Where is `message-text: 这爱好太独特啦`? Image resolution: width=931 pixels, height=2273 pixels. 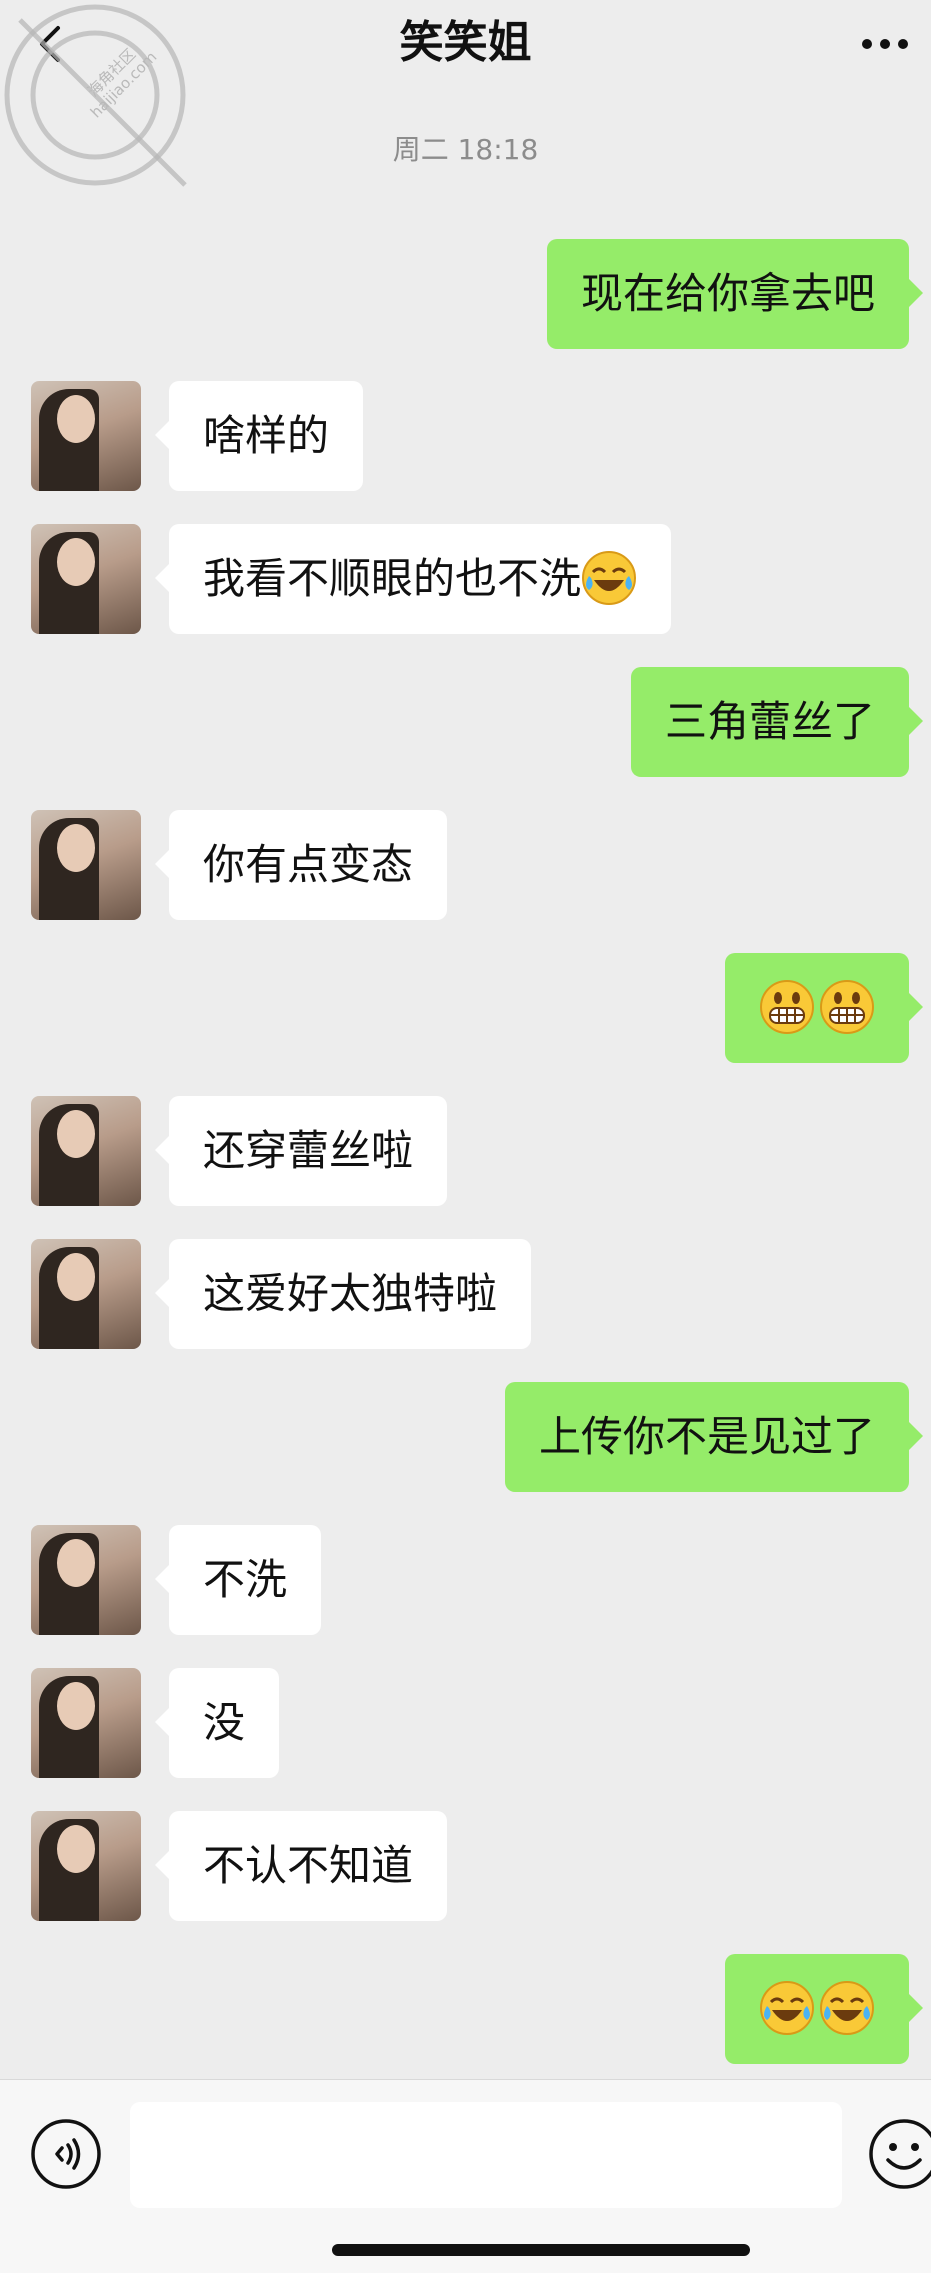
message-text: 这爱好太独特啦 is located at coordinates (350, 1293).